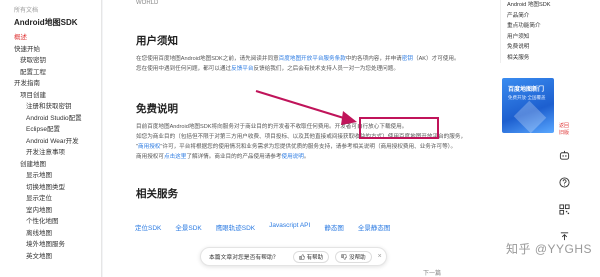 Image resolution: width=600 pixels, height=277 pixels. Describe the element at coordinates (399, 128) in the screenshot. I see `annotation-highlight-box` at that location.